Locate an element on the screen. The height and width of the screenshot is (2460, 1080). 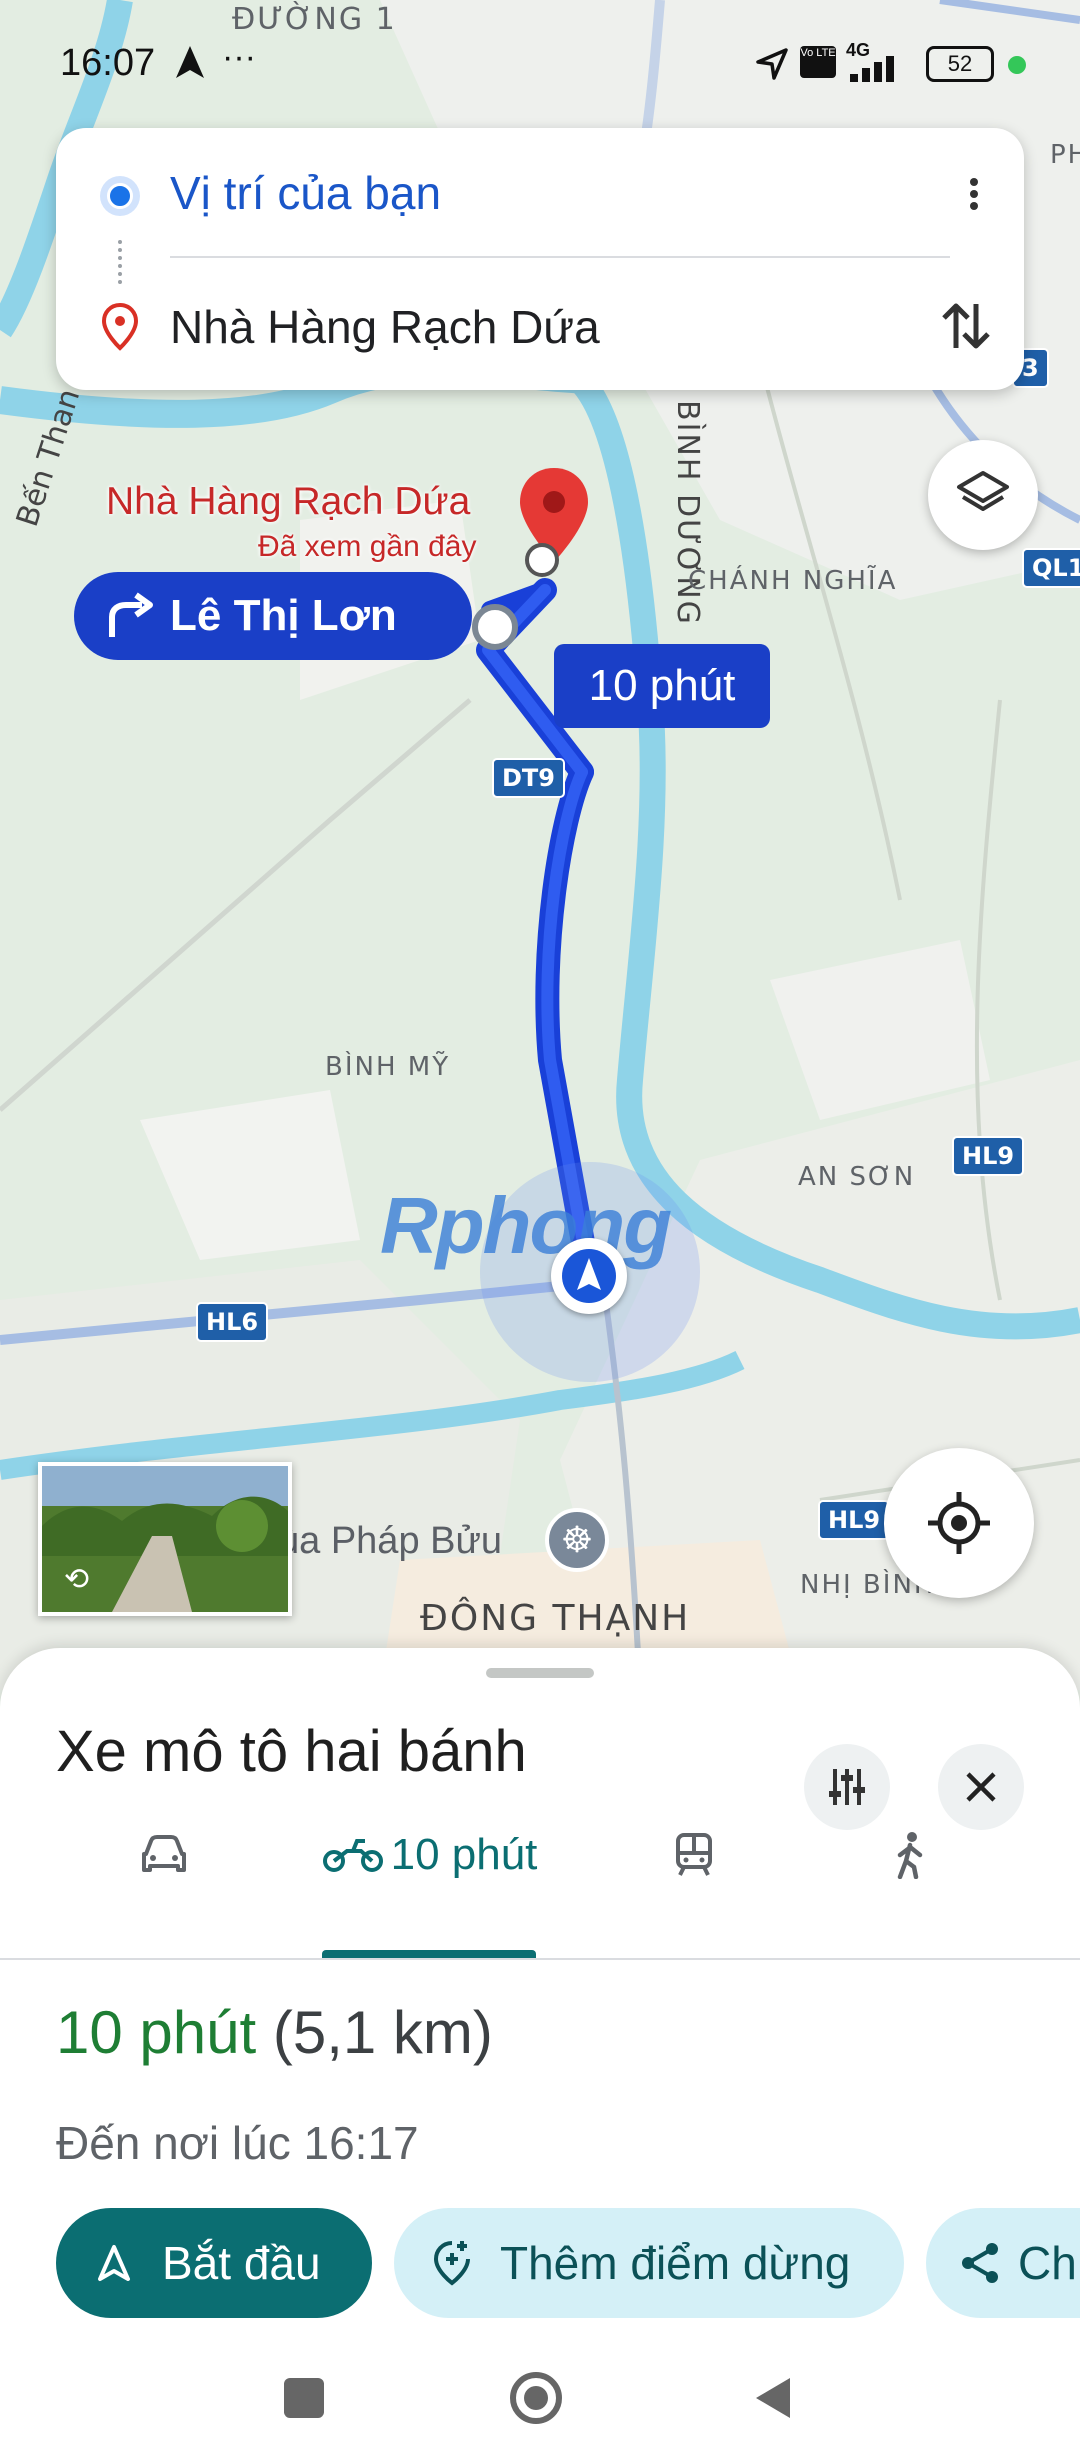
tab-transit is located at coordinates (694, 1855).